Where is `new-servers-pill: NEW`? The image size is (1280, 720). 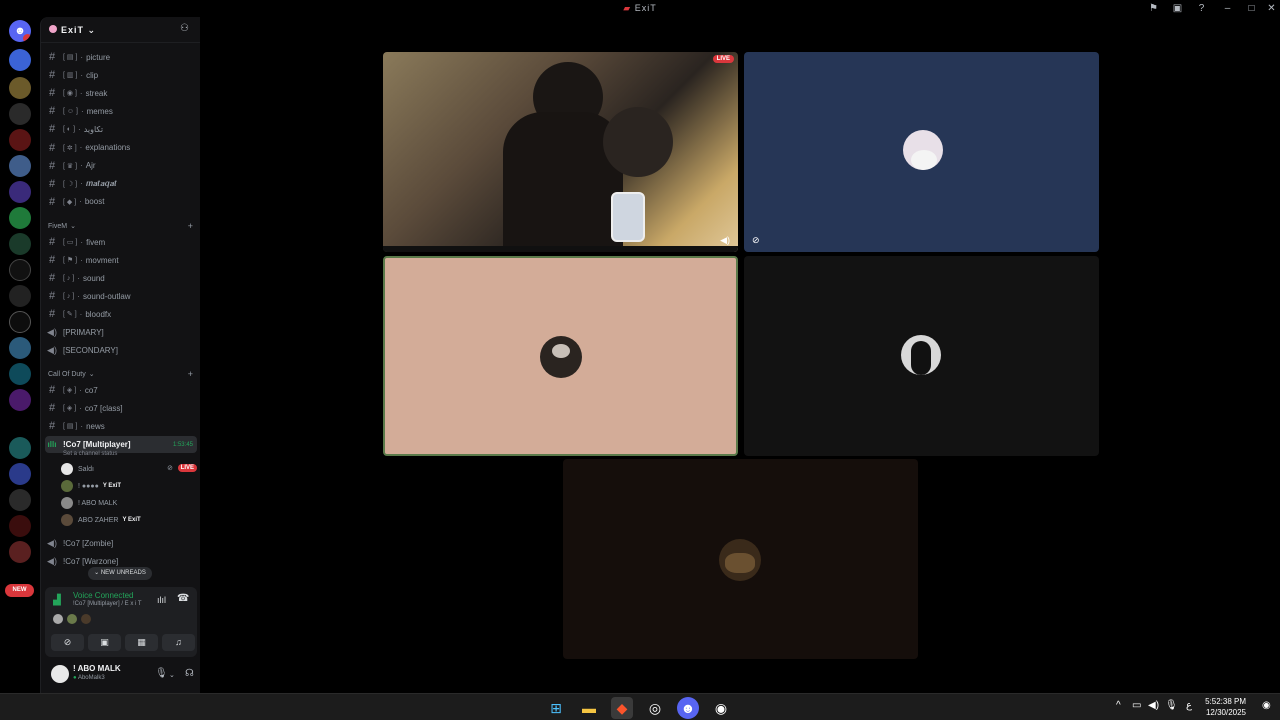
new-servers-pill: NEW is located at coordinates (19, 590).